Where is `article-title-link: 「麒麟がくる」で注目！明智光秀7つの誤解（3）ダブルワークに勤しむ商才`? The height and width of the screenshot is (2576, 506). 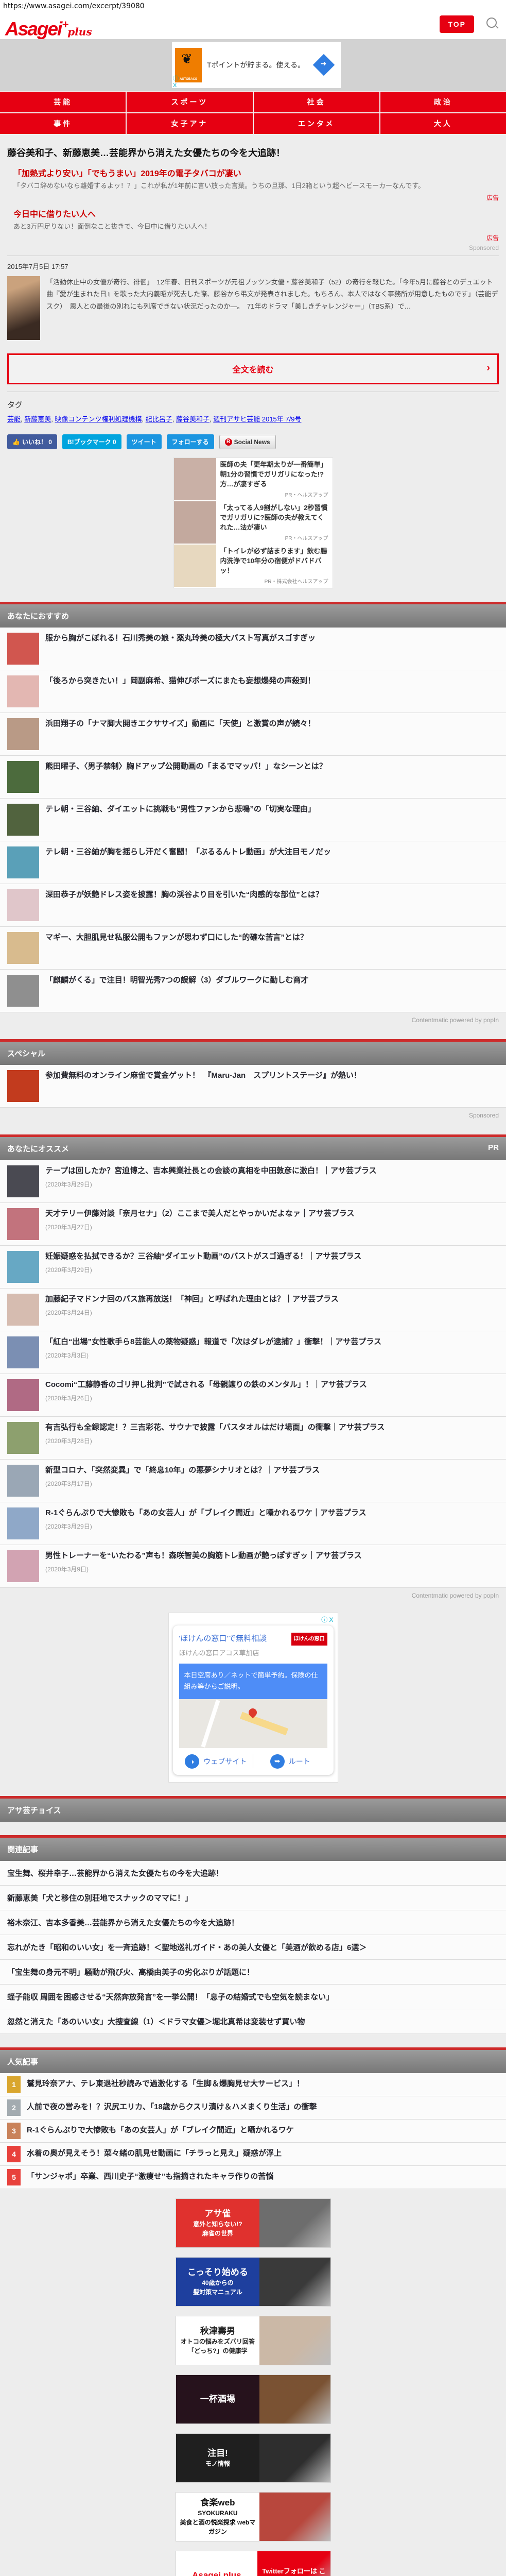 article-title-link: 「麒麟がくる」で注目！明智光秀7つの誤解（3）ダブルワークに勤しむ商才 is located at coordinates (272, 981).